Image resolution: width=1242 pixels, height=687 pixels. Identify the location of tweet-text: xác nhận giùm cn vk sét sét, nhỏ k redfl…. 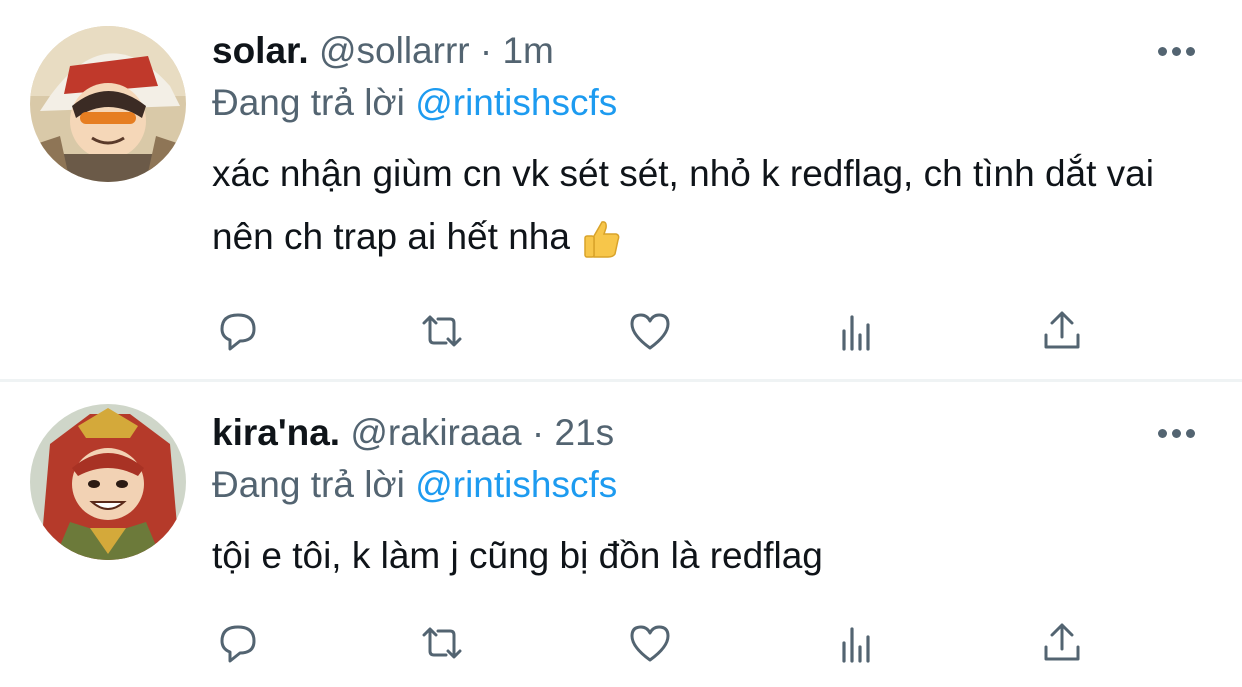
(692, 205).